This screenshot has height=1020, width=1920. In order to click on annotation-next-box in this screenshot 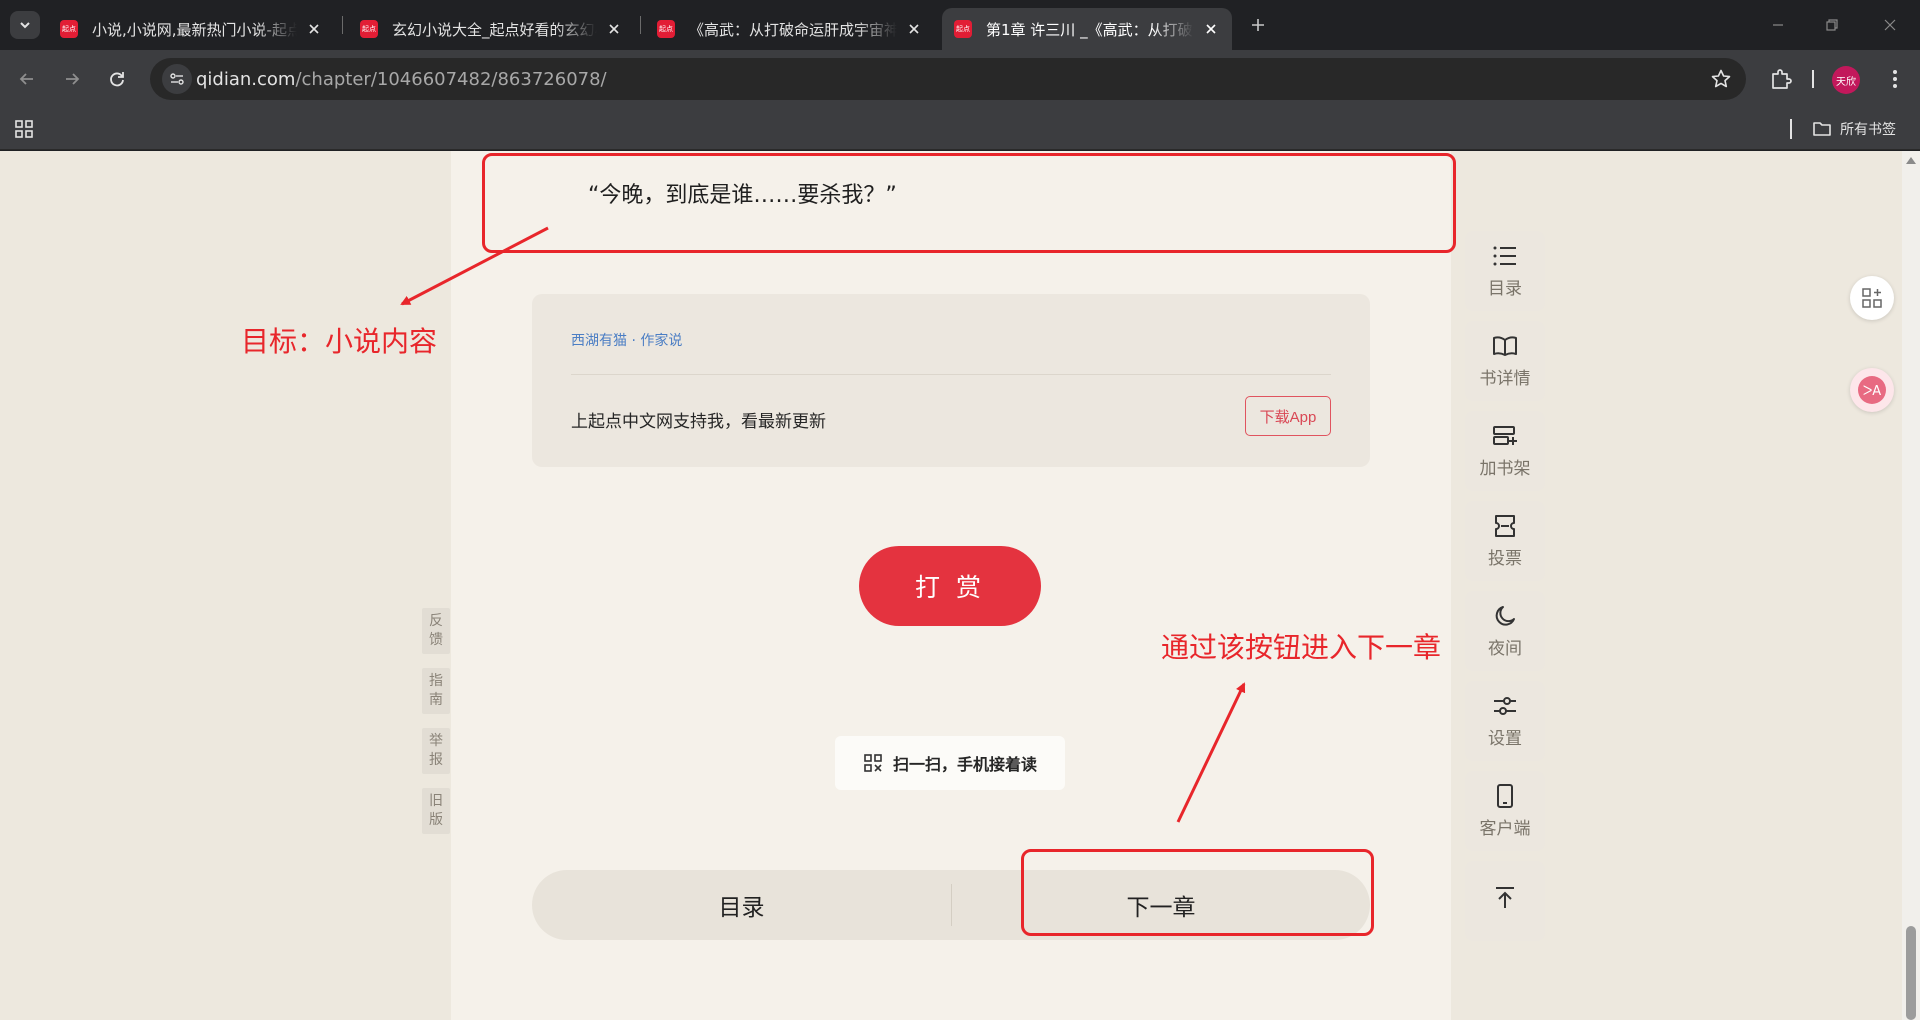, I will do `click(1197, 892)`.